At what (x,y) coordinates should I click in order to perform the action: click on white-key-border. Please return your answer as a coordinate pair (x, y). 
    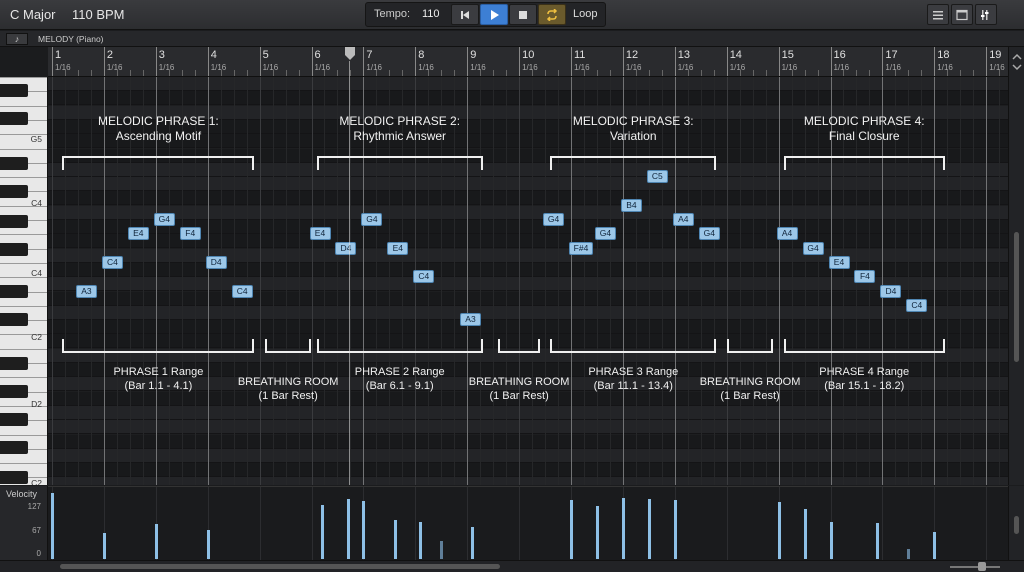
    Looking at the image, I should click on (23, 178).